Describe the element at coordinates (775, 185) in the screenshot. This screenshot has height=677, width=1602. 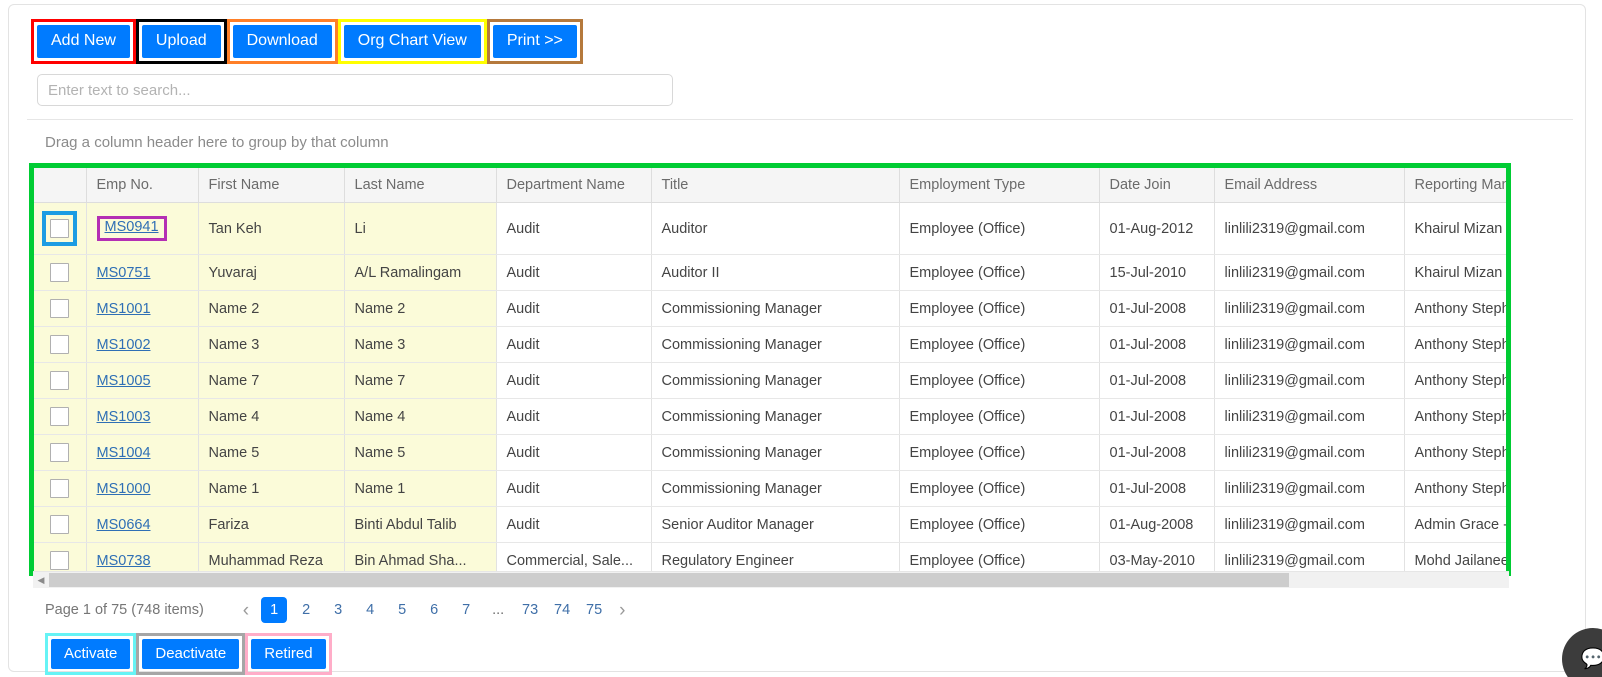
I see `column-header-title: Title` at that location.